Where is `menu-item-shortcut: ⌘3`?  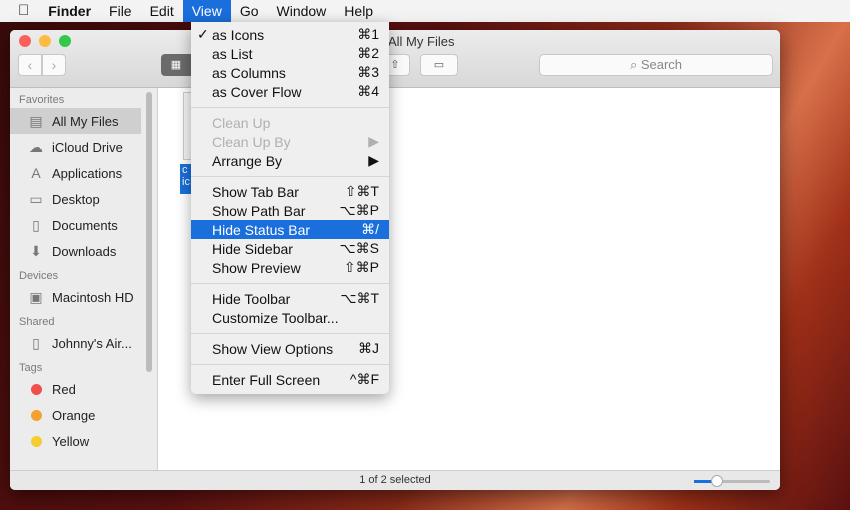
menu-item-shortcut: ⌘3 is located at coordinates (368, 72).